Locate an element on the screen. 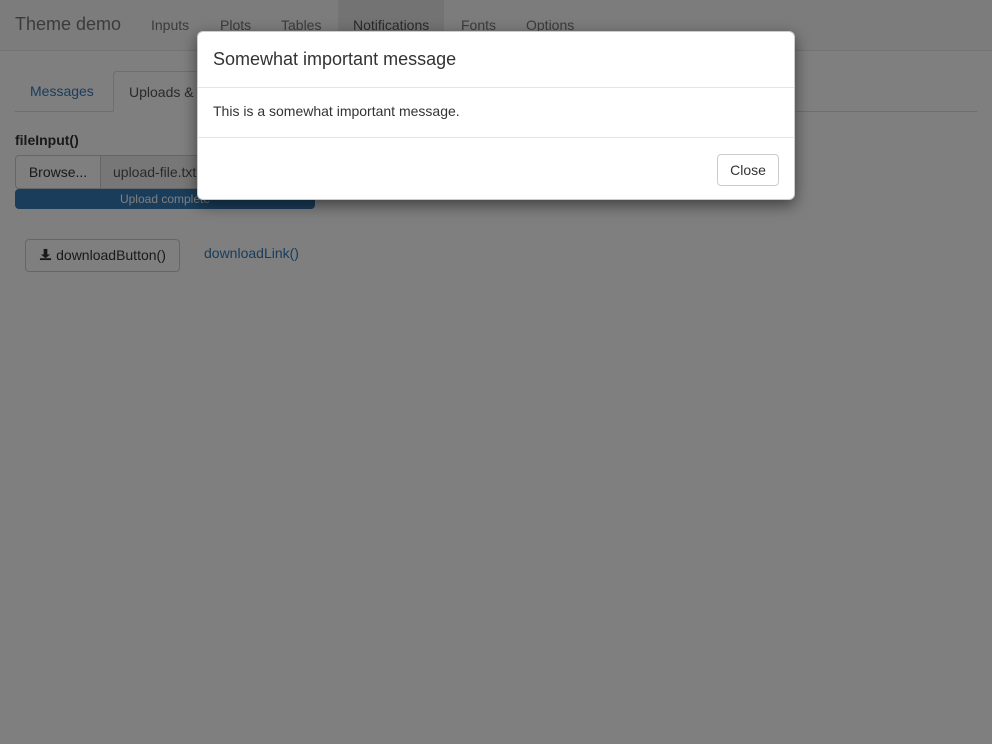 The image size is (992, 744). close-button: Close is located at coordinates (748, 170).